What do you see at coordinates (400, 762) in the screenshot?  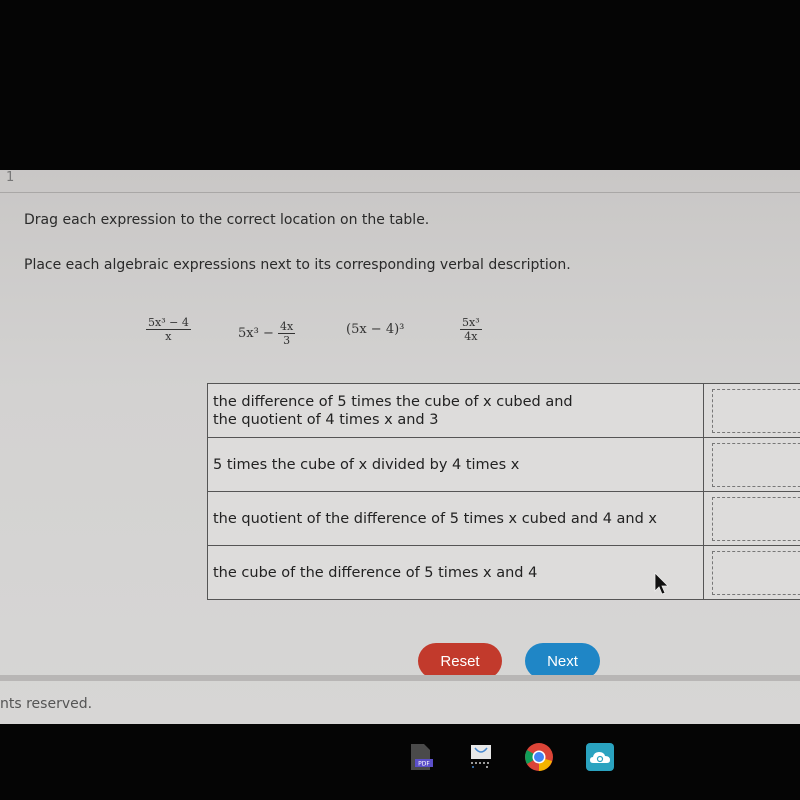 I see `taskbar: PDF` at bounding box center [400, 762].